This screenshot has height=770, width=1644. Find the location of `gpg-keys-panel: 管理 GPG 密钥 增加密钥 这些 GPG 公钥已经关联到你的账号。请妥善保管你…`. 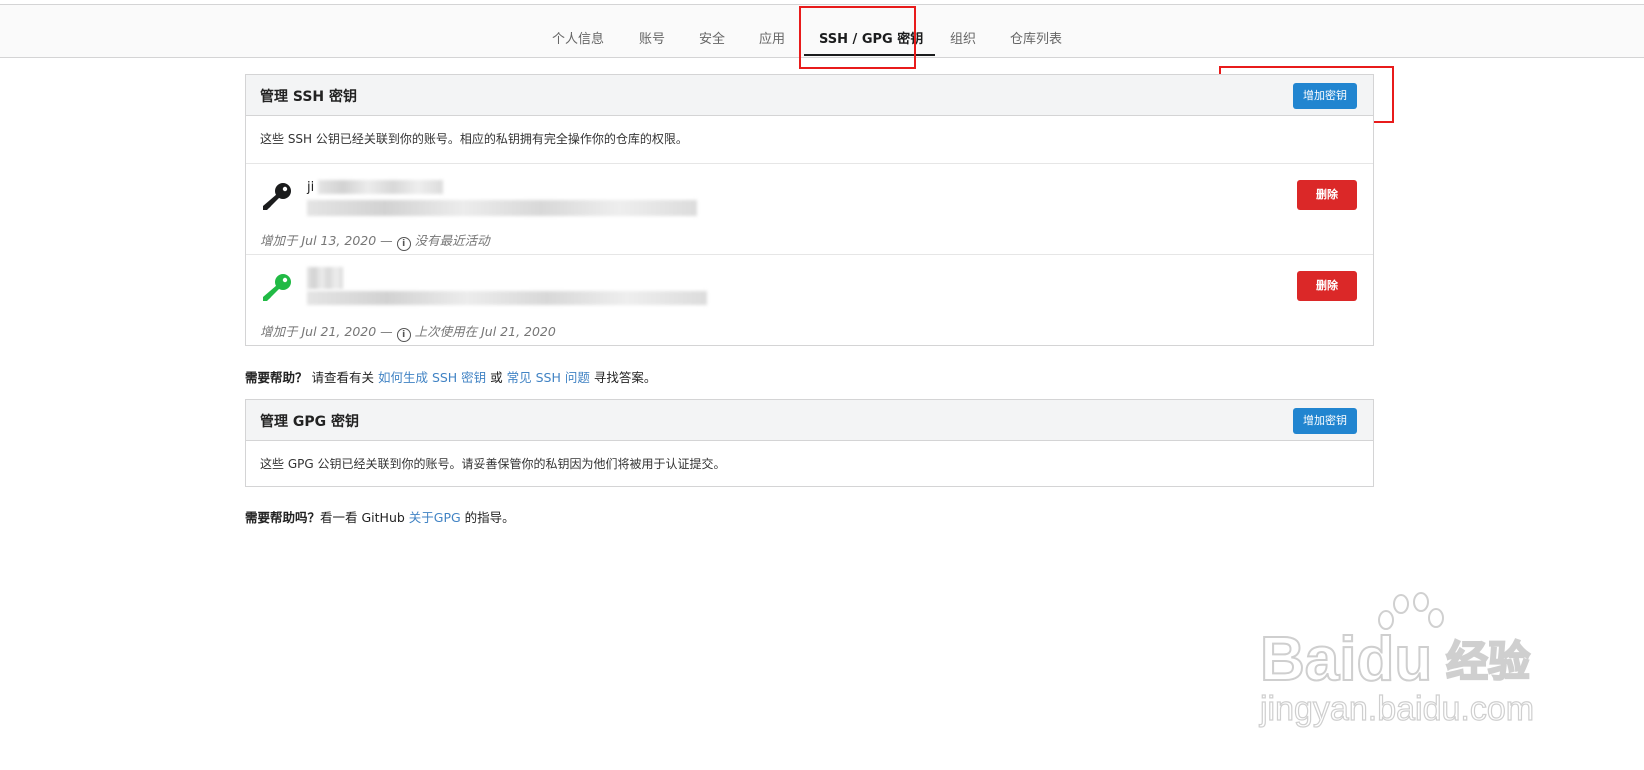

gpg-keys-panel: 管理 GPG 密钥 增加密钥 这些 GPG 公钥已经关联到你的账号。请妥善保管你… is located at coordinates (809, 443).